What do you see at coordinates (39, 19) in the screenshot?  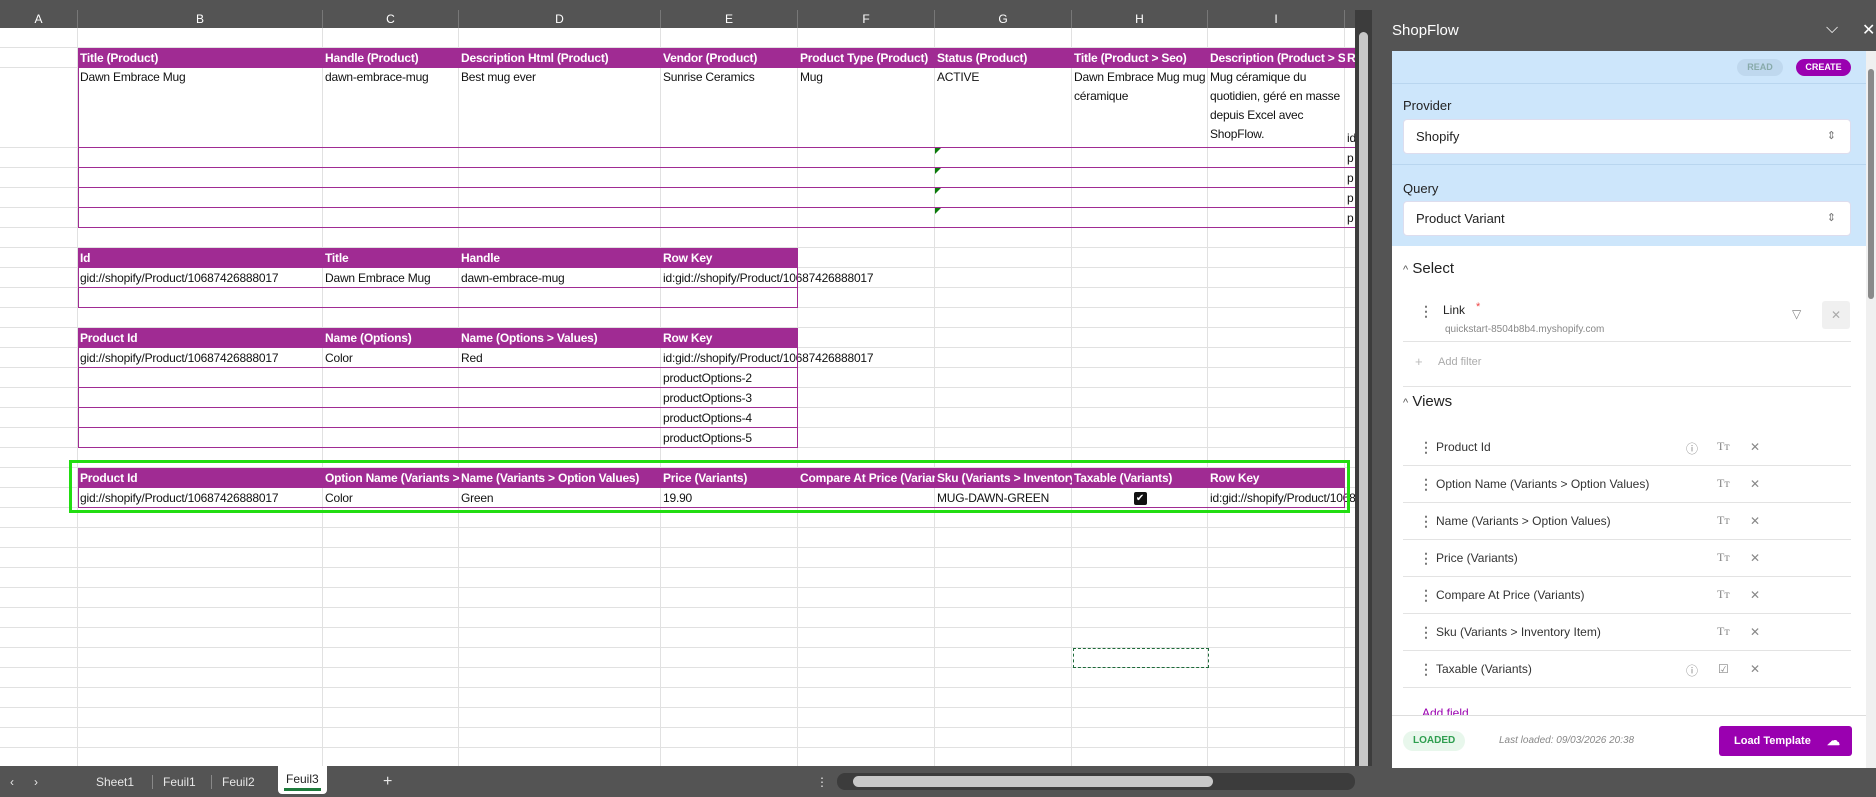 I see `column-header-a: A` at bounding box center [39, 19].